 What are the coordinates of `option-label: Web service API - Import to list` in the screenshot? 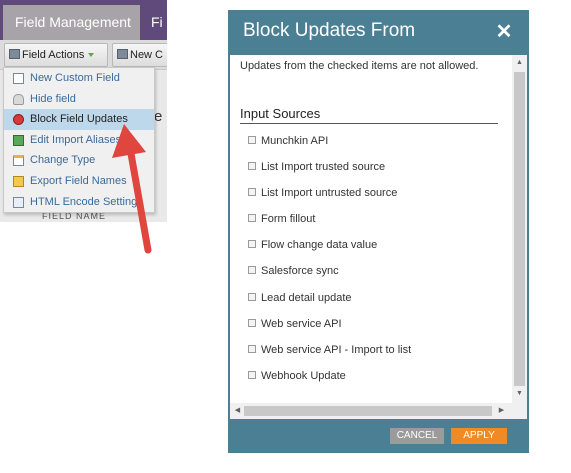 It's located at (336, 350).